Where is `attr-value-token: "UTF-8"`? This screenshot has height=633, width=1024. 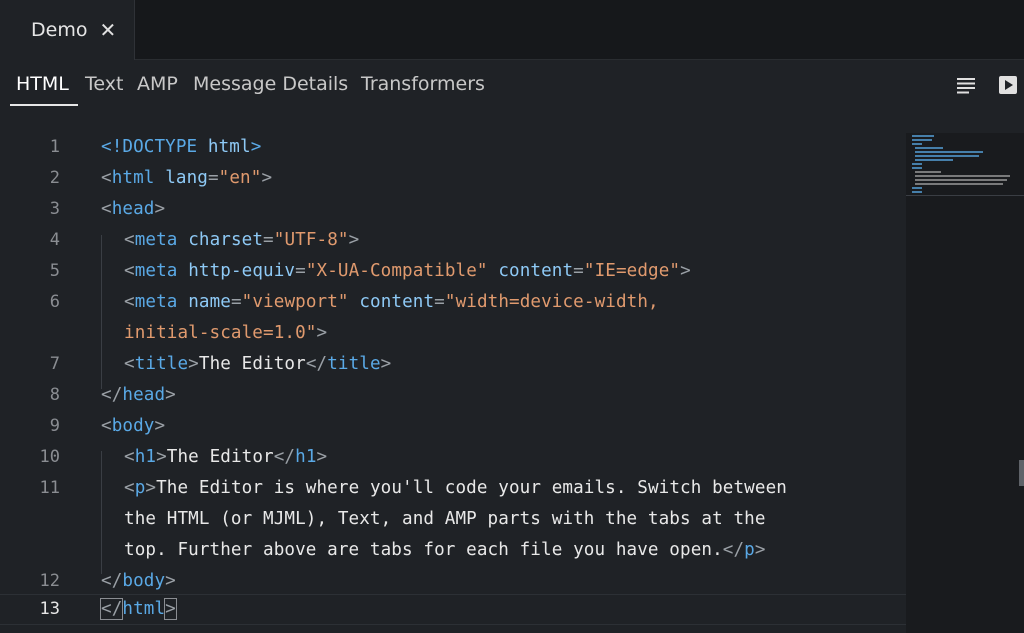
attr-value-token: "UTF-8" is located at coordinates (311, 240).